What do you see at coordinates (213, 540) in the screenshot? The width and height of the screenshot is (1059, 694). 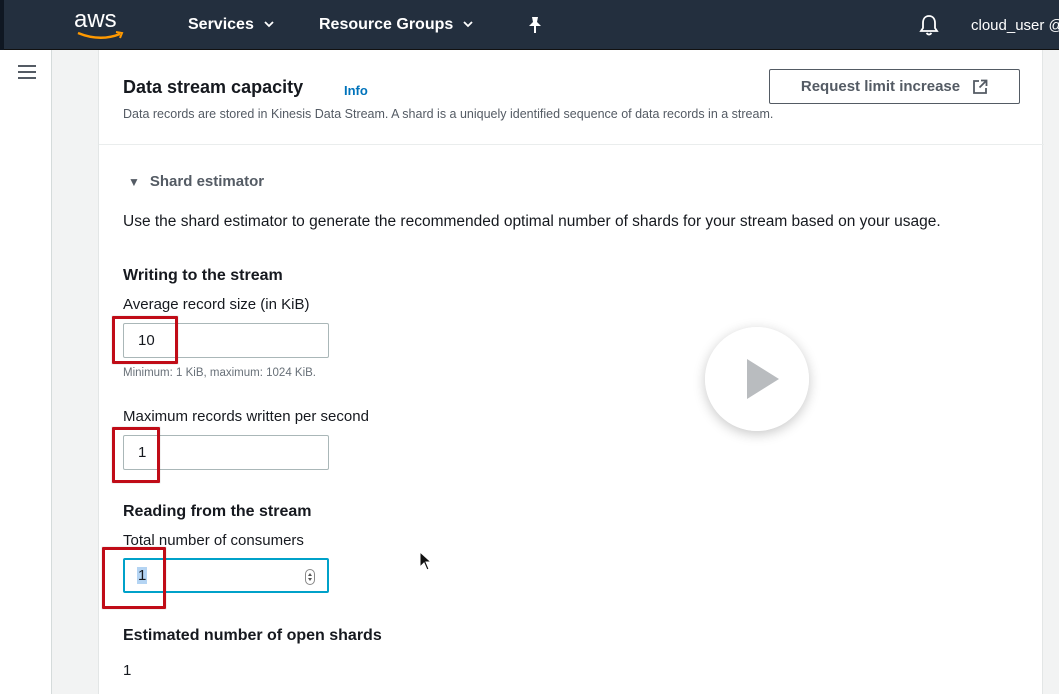 I see `consumers-label: Total number of consumers` at bounding box center [213, 540].